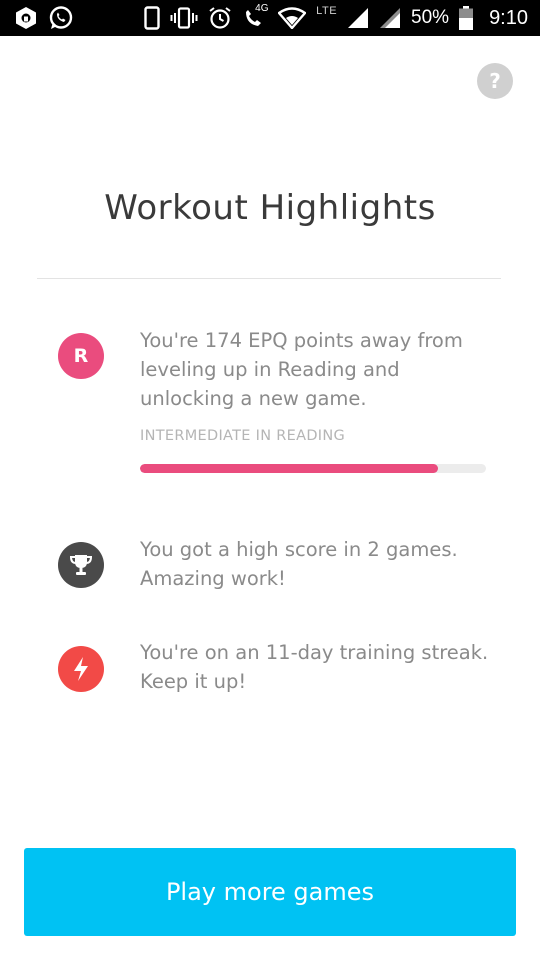 Image resolution: width=540 pixels, height=960 pixels. What do you see at coordinates (269, 278) in the screenshot?
I see `title-divider` at bounding box center [269, 278].